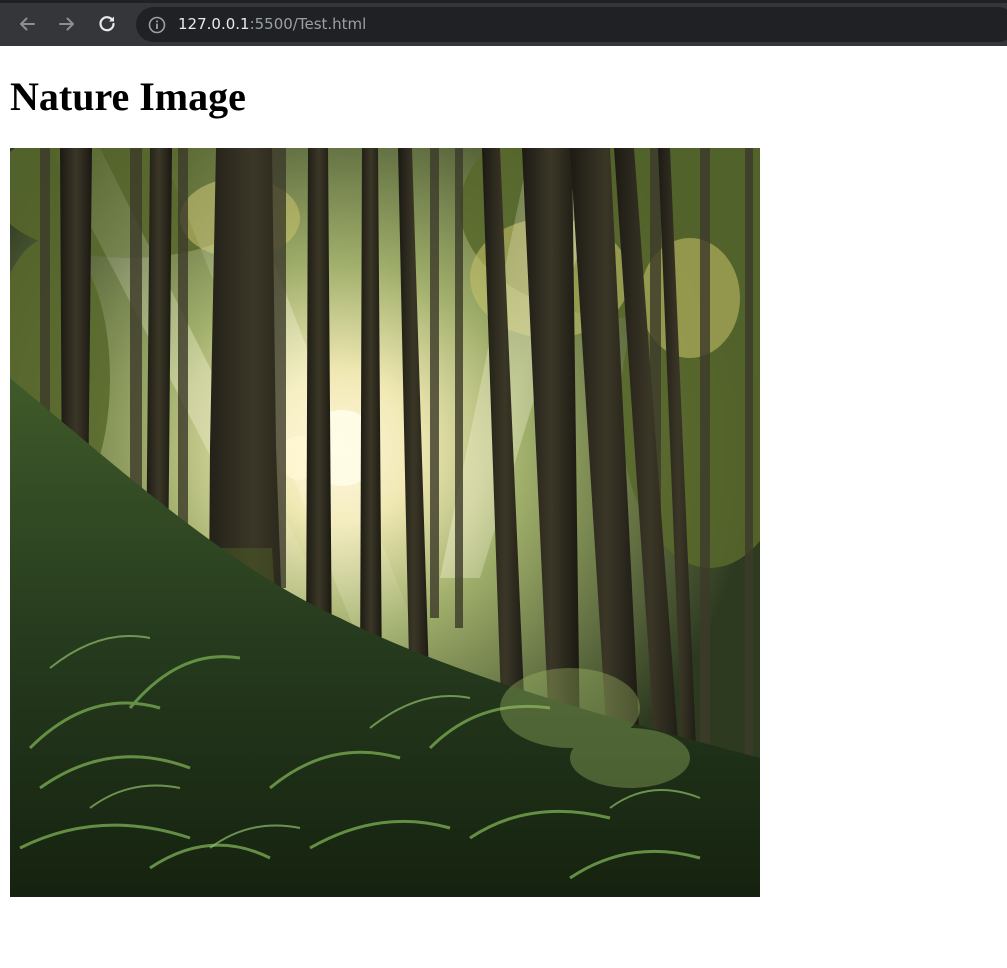 The image size is (1007, 968). I want to click on browser-toolbar: 127.0.0.1:5500/Test.html, so click(503, 23).